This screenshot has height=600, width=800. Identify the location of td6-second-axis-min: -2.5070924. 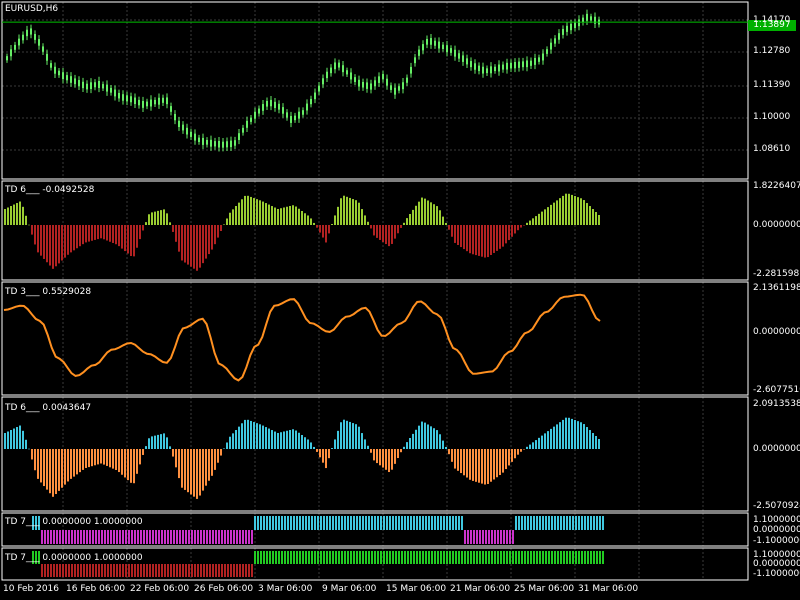
(776, 506).